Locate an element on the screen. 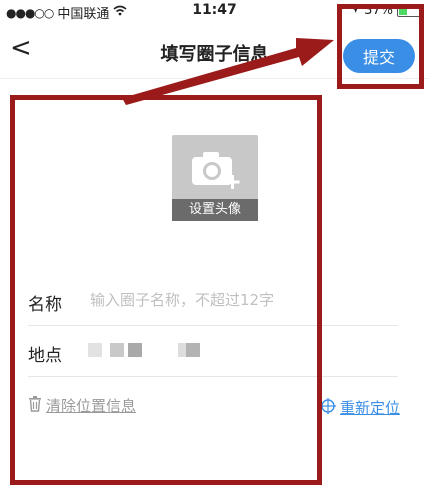  annotation-arrow-shape is located at coordinates (228, 71).